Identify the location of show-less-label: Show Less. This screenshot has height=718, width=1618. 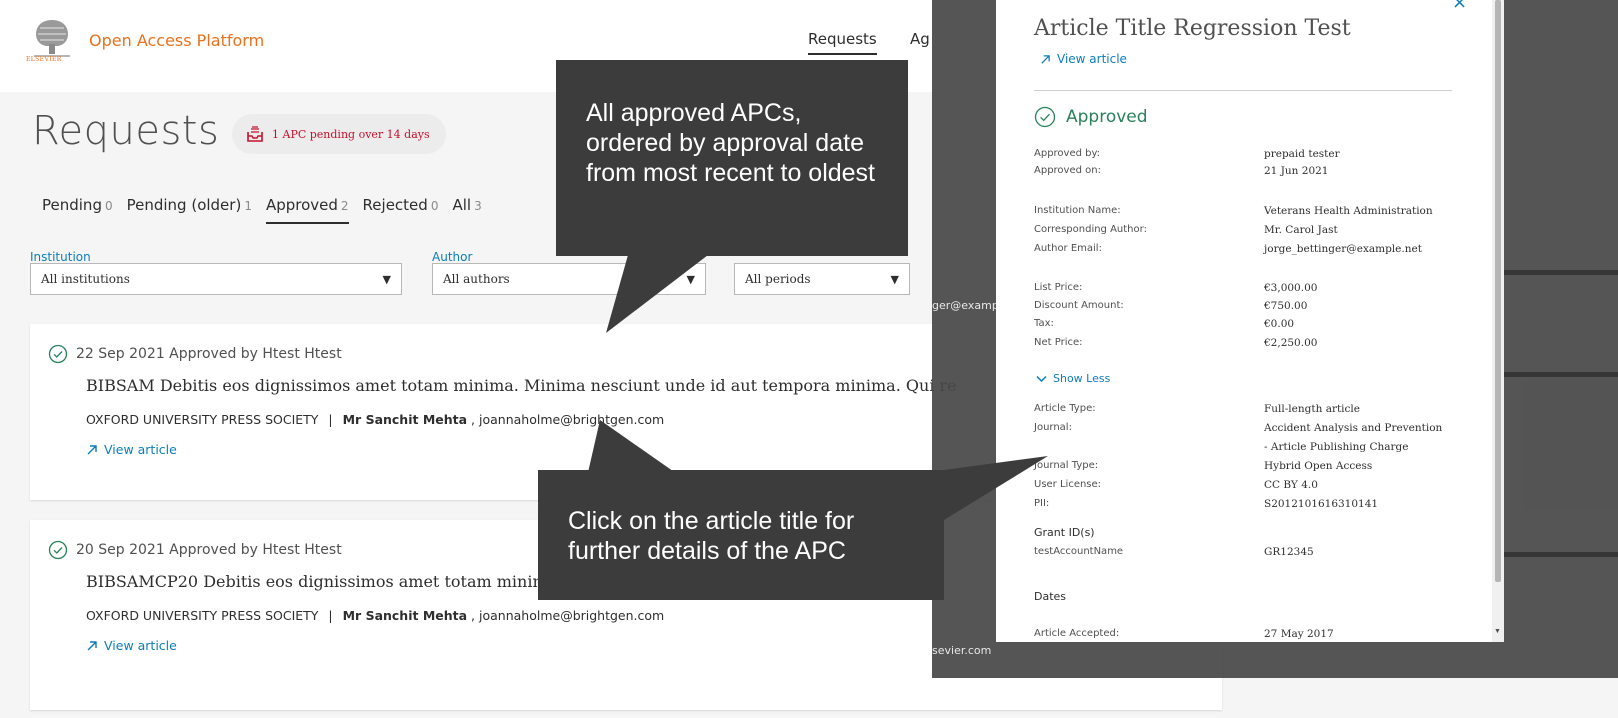
(1082, 378).